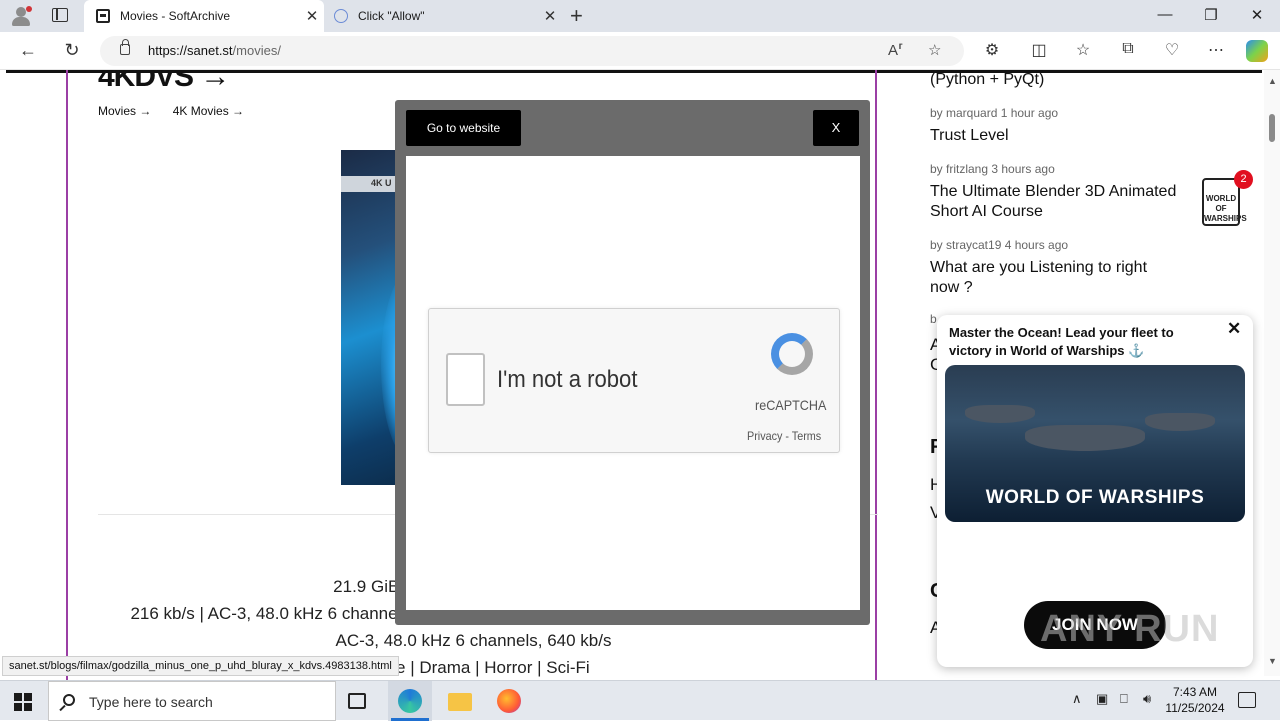  What do you see at coordinates (72, 50) in the screenshot?
I see `refresh-button: ↻` at bounding box center [72, 50].